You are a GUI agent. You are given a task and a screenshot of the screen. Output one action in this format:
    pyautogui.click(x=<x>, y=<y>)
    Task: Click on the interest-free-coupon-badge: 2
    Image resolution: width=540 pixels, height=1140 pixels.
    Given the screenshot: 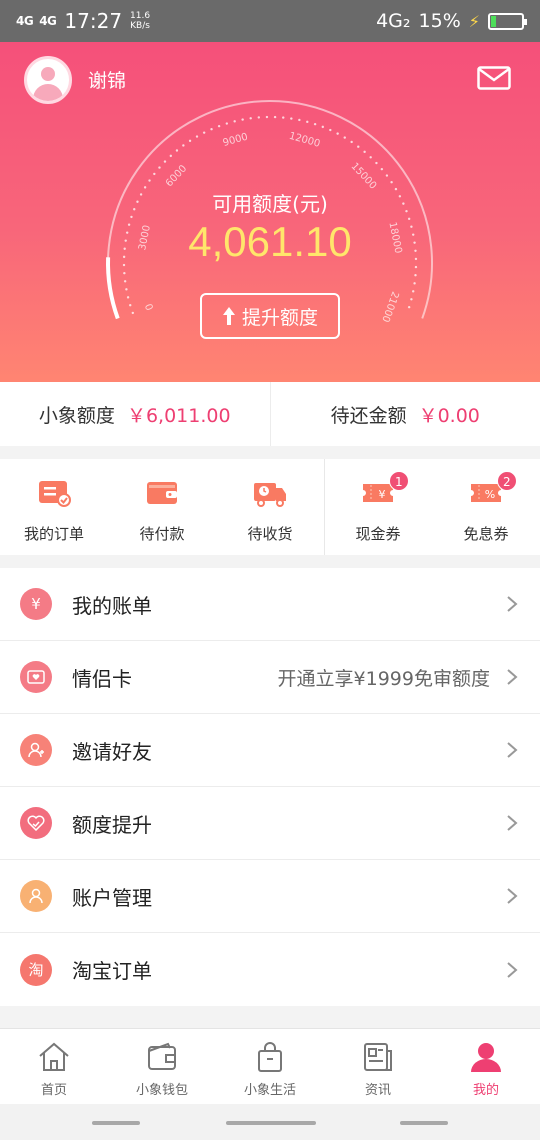 What is the action you would take?
    pyautogui.click(x=506, y=481)
    